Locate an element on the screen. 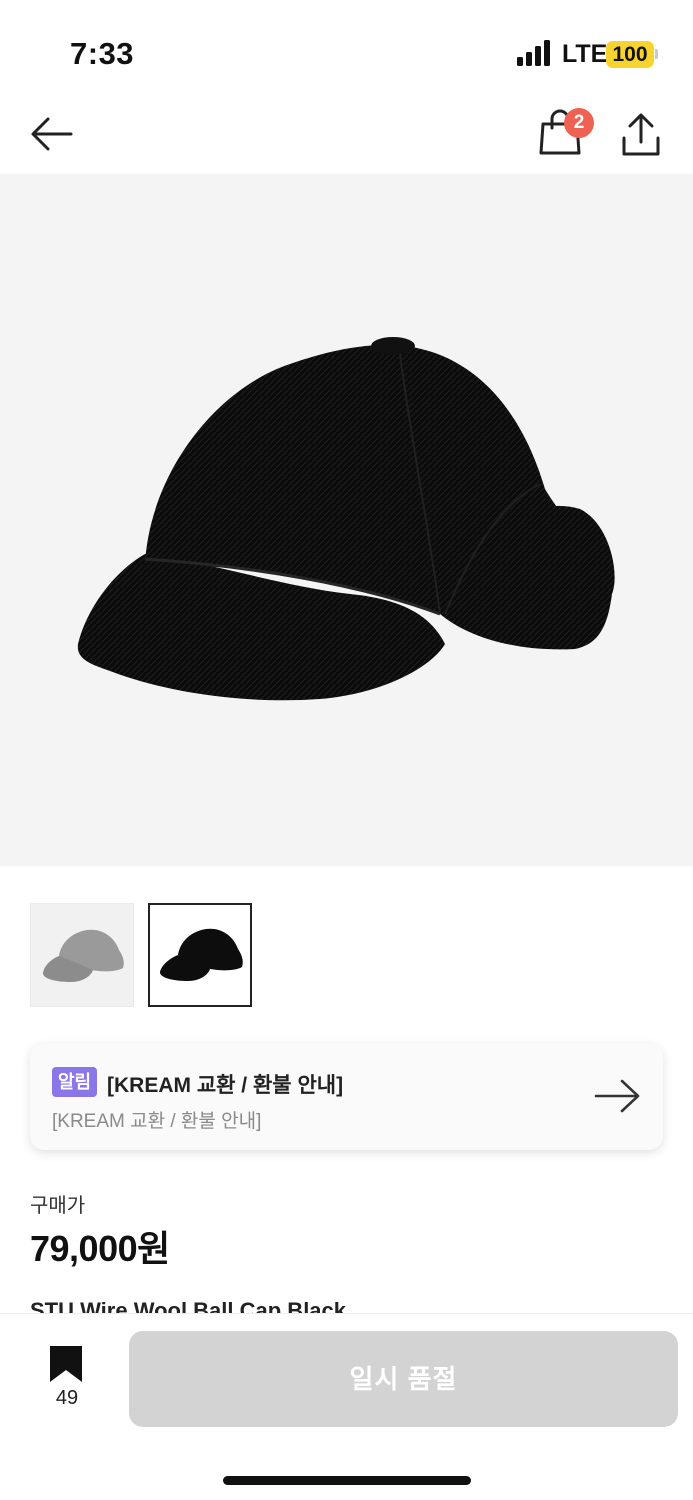 The image size is (693, 1500). price-label: 구매가 is located at coordinates (58, 1206).